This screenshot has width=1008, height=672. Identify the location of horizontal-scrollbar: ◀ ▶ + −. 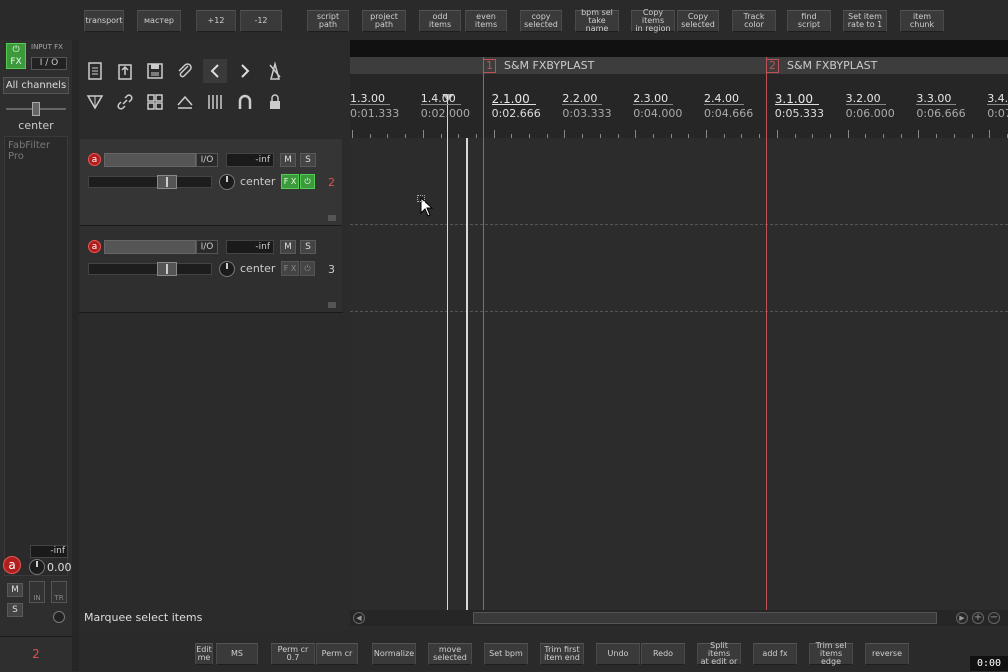
(679, 618).